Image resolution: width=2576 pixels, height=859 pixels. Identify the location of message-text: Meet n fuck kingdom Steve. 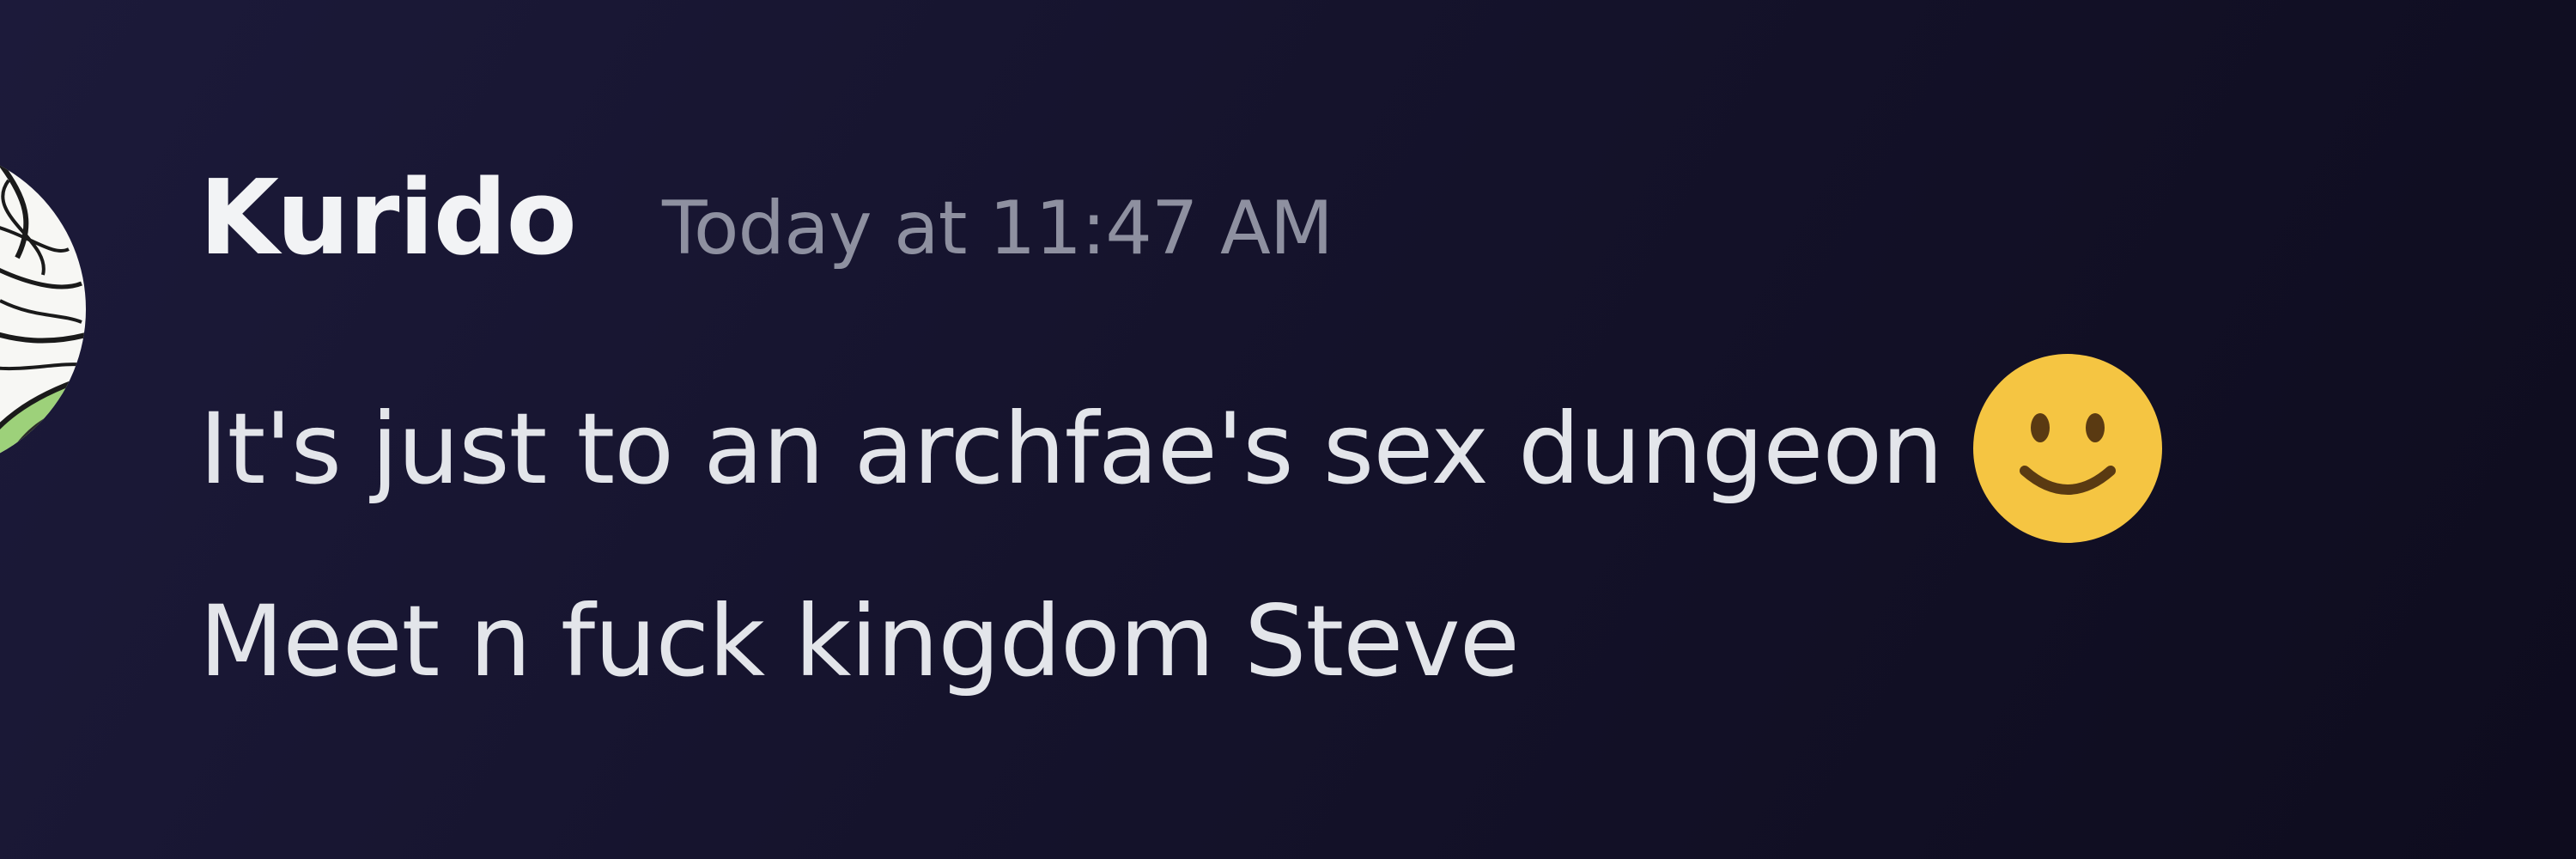
(859, 641).